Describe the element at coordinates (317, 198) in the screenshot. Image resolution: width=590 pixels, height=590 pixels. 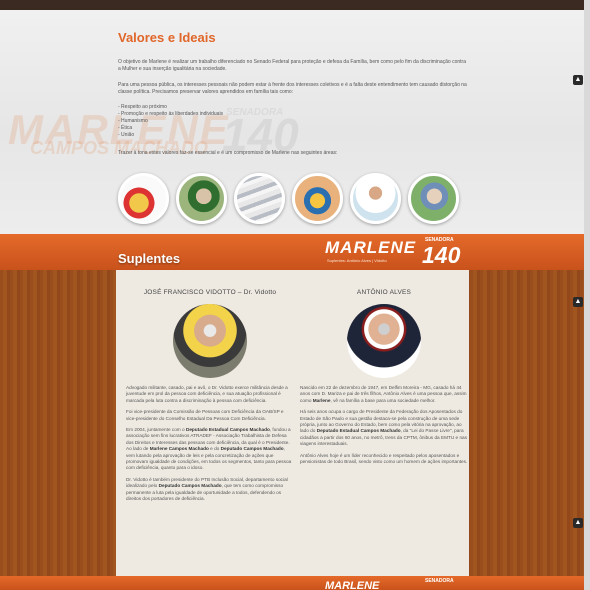
I see `area-juventude-image` at that location.